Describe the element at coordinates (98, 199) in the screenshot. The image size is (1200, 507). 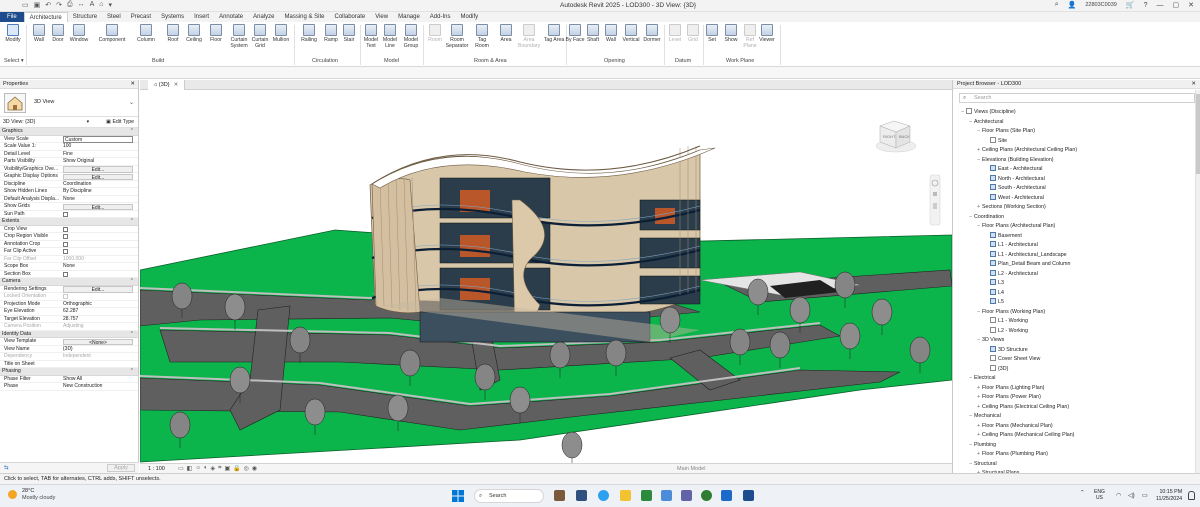
I see `prop-value: None` at that location.